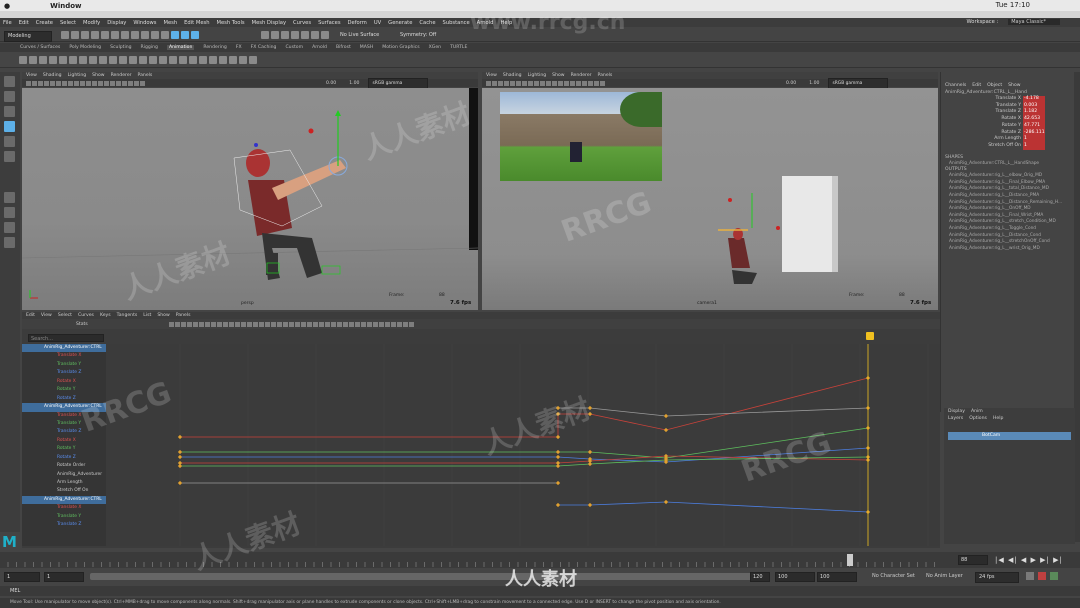 The width and height of the screenshot is (1080, 608). What do you see at coordinates (357, 23) in the screenshot?
I see `menu-deform: Deform` at bounding box center [357, 23].